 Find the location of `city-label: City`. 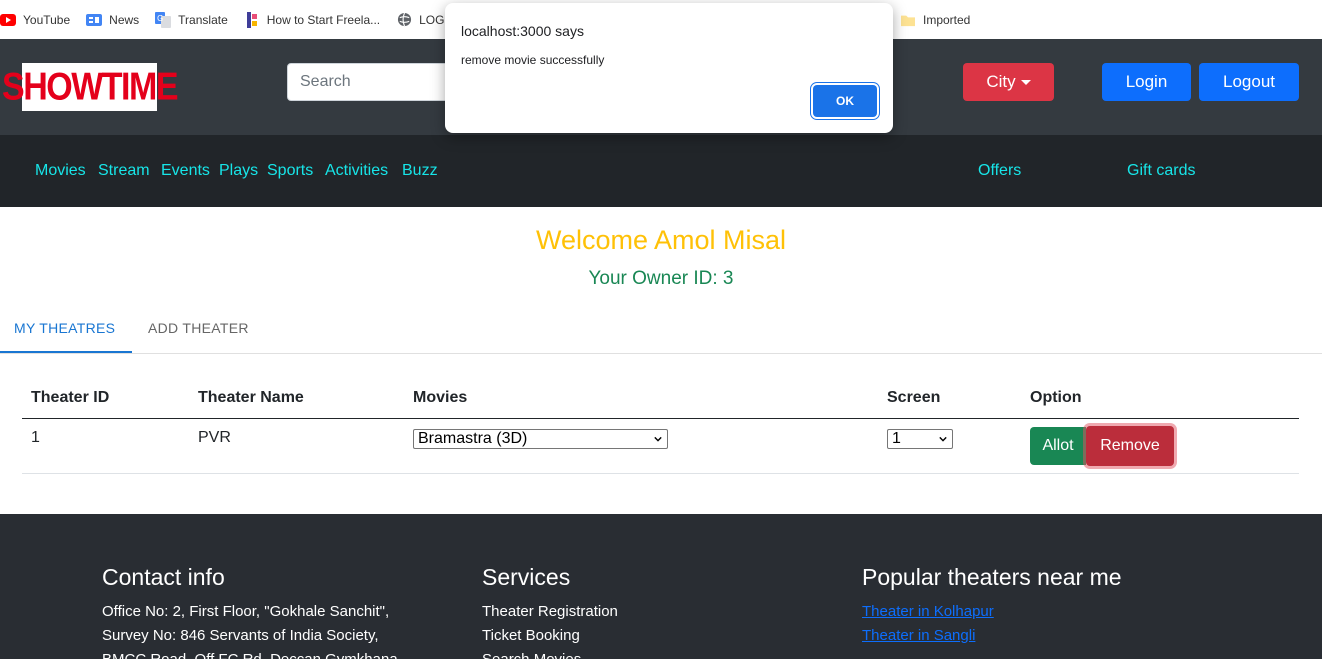

city-label: City is located at coordinates (1001, 81).